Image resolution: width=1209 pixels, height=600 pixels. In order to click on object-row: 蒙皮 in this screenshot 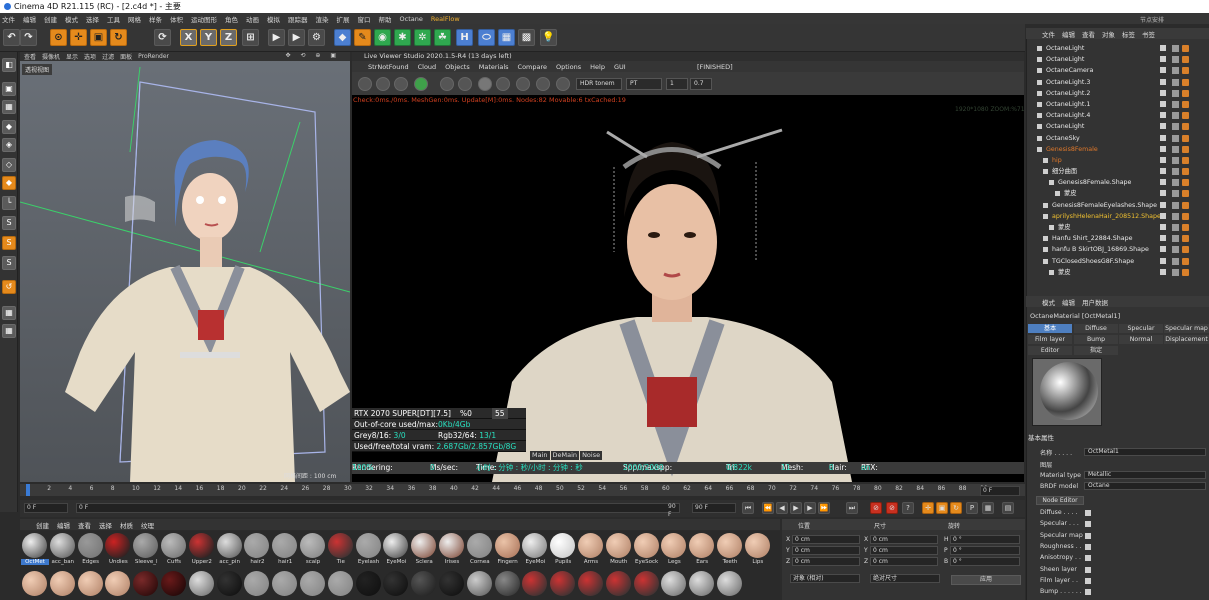, I will do `click(1119, 227)`.